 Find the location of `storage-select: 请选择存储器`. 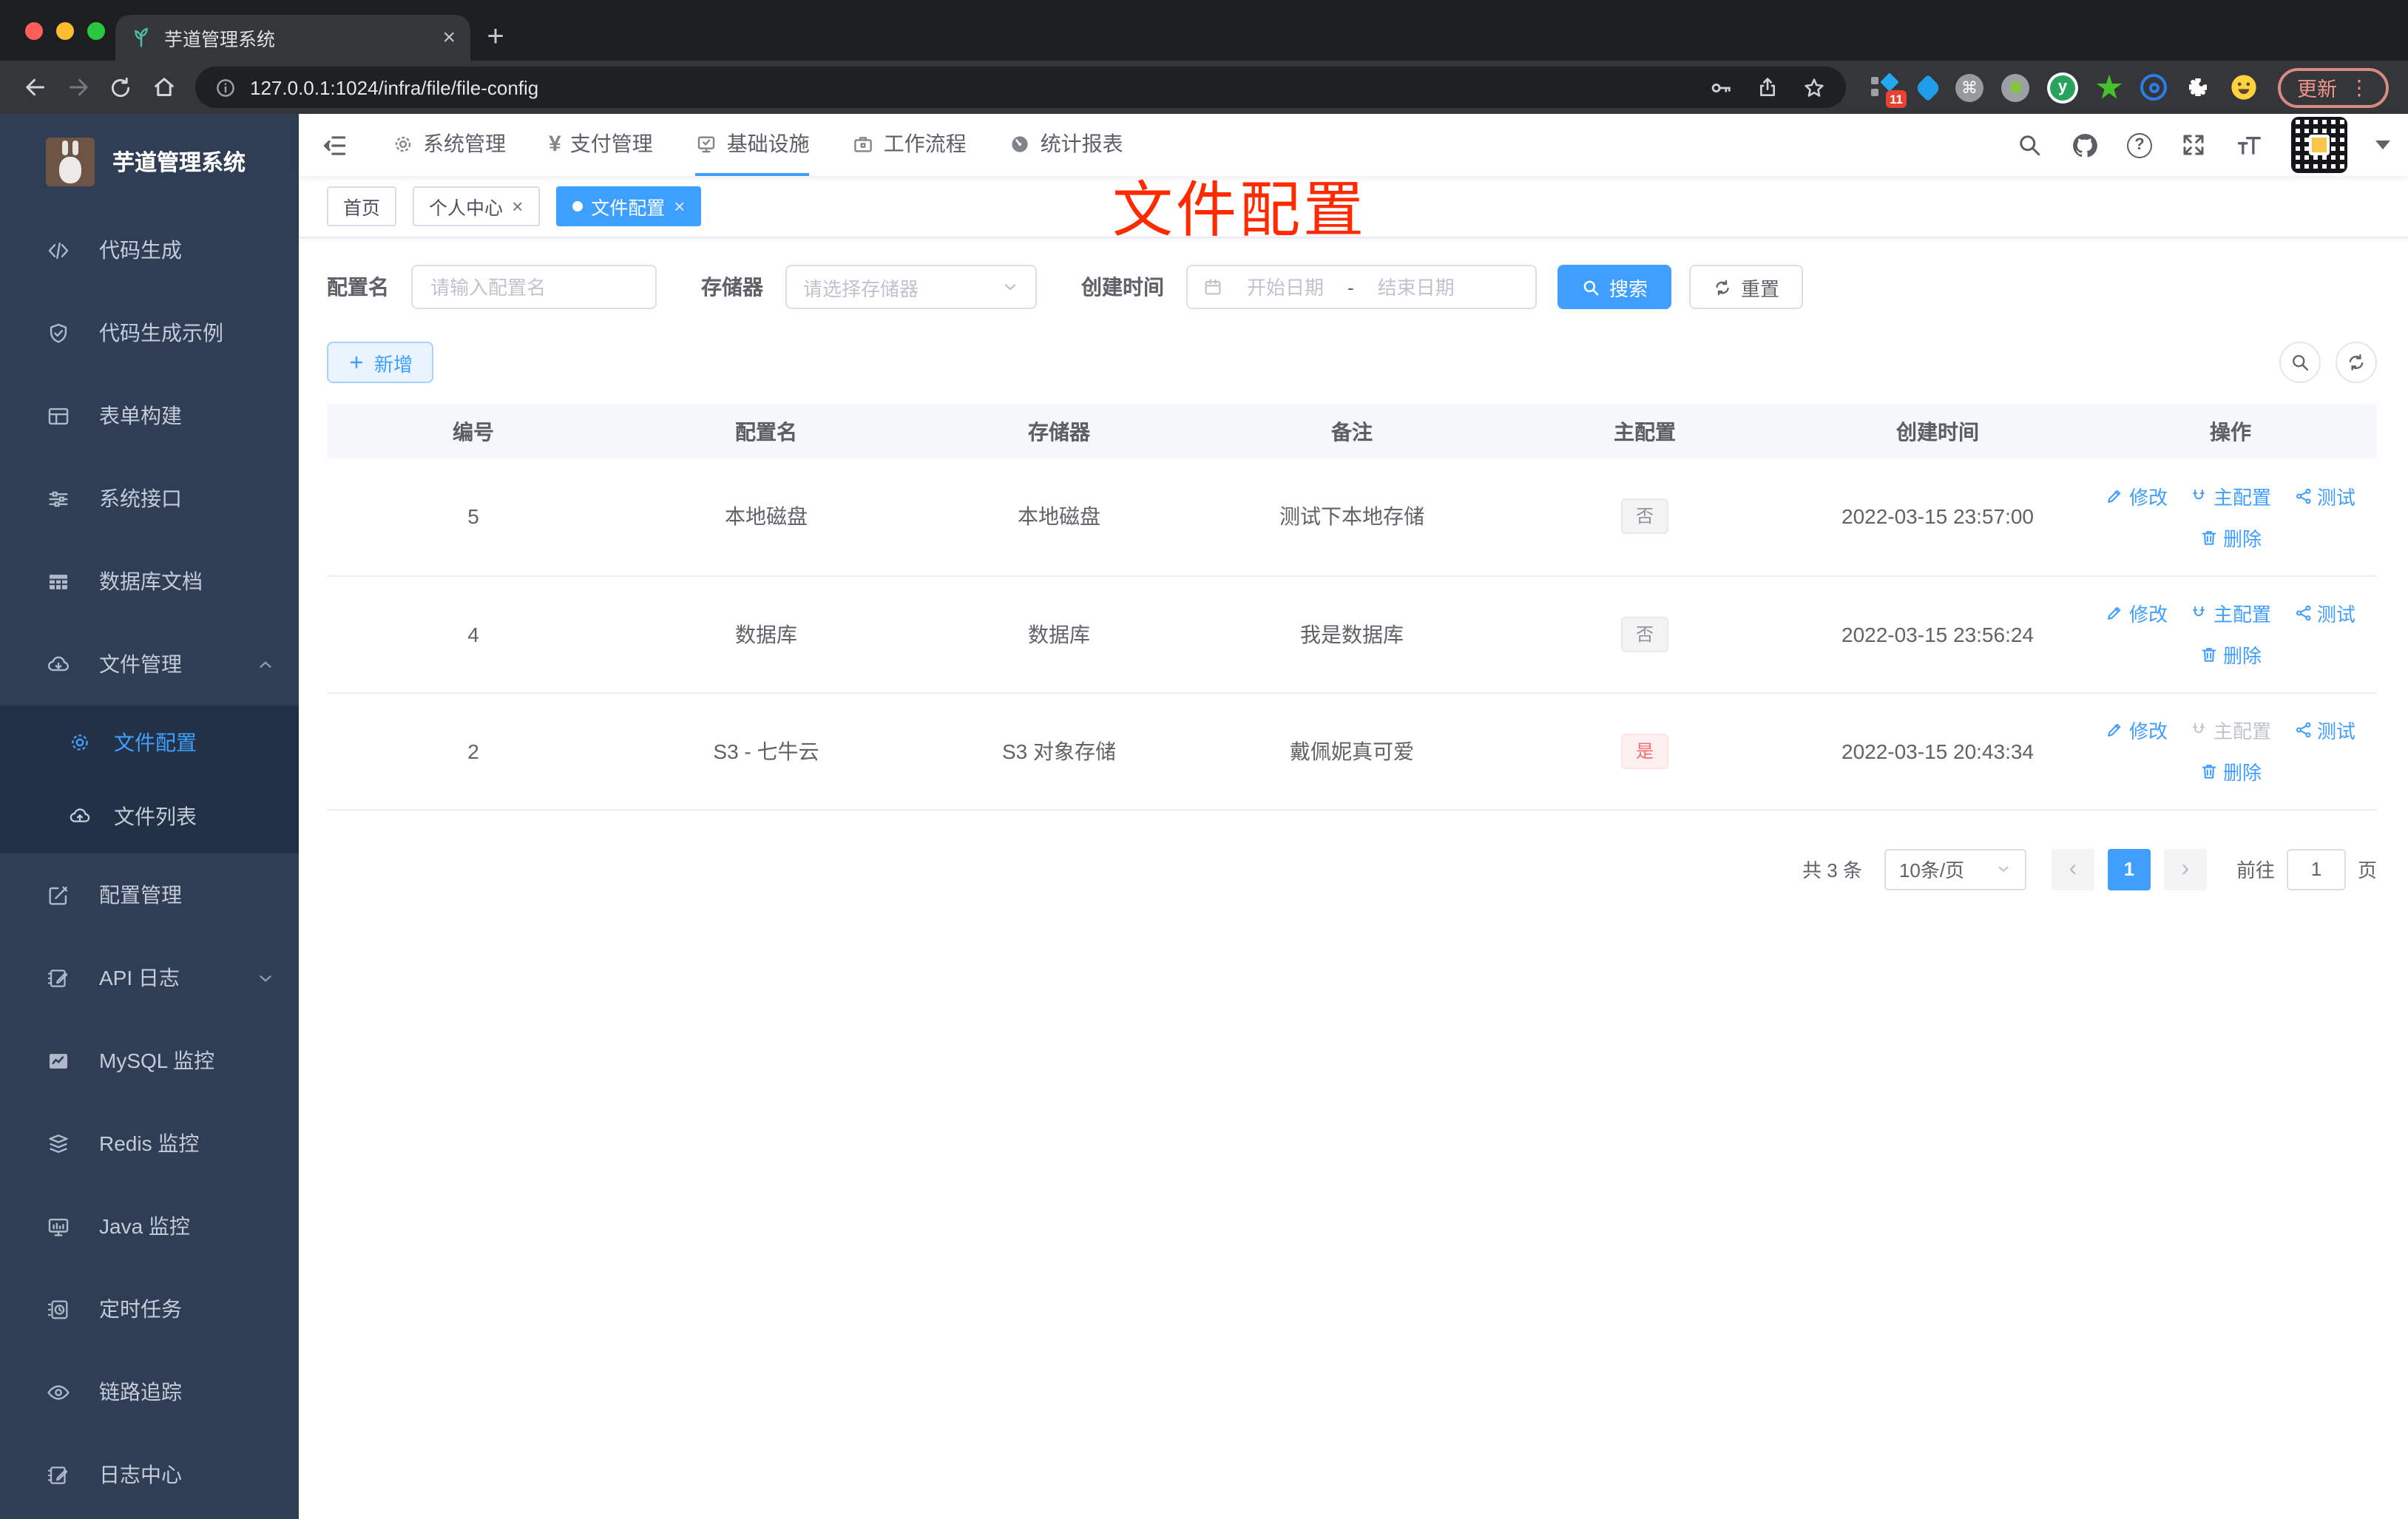

storage-select: 请选择存储器 is located at coordinates (911, 287).